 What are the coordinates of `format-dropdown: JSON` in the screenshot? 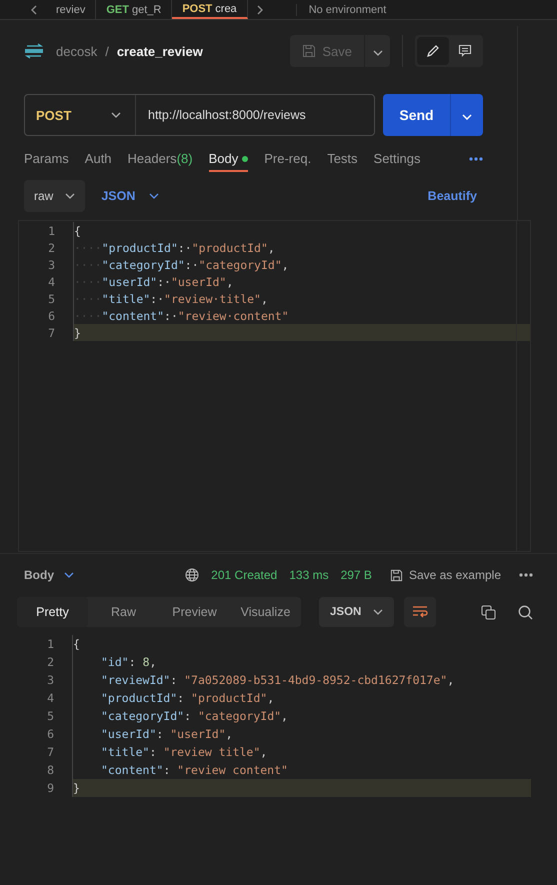 It's located at (356, 612).